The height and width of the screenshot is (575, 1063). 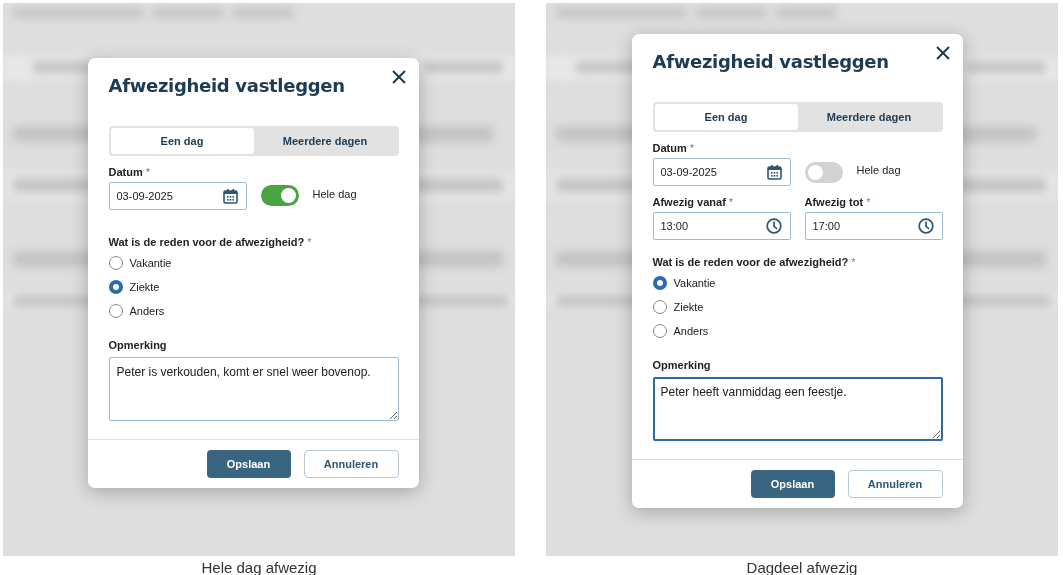 I want to click on field-label: Afwezig vanaf *, so click(x=693, y=202).